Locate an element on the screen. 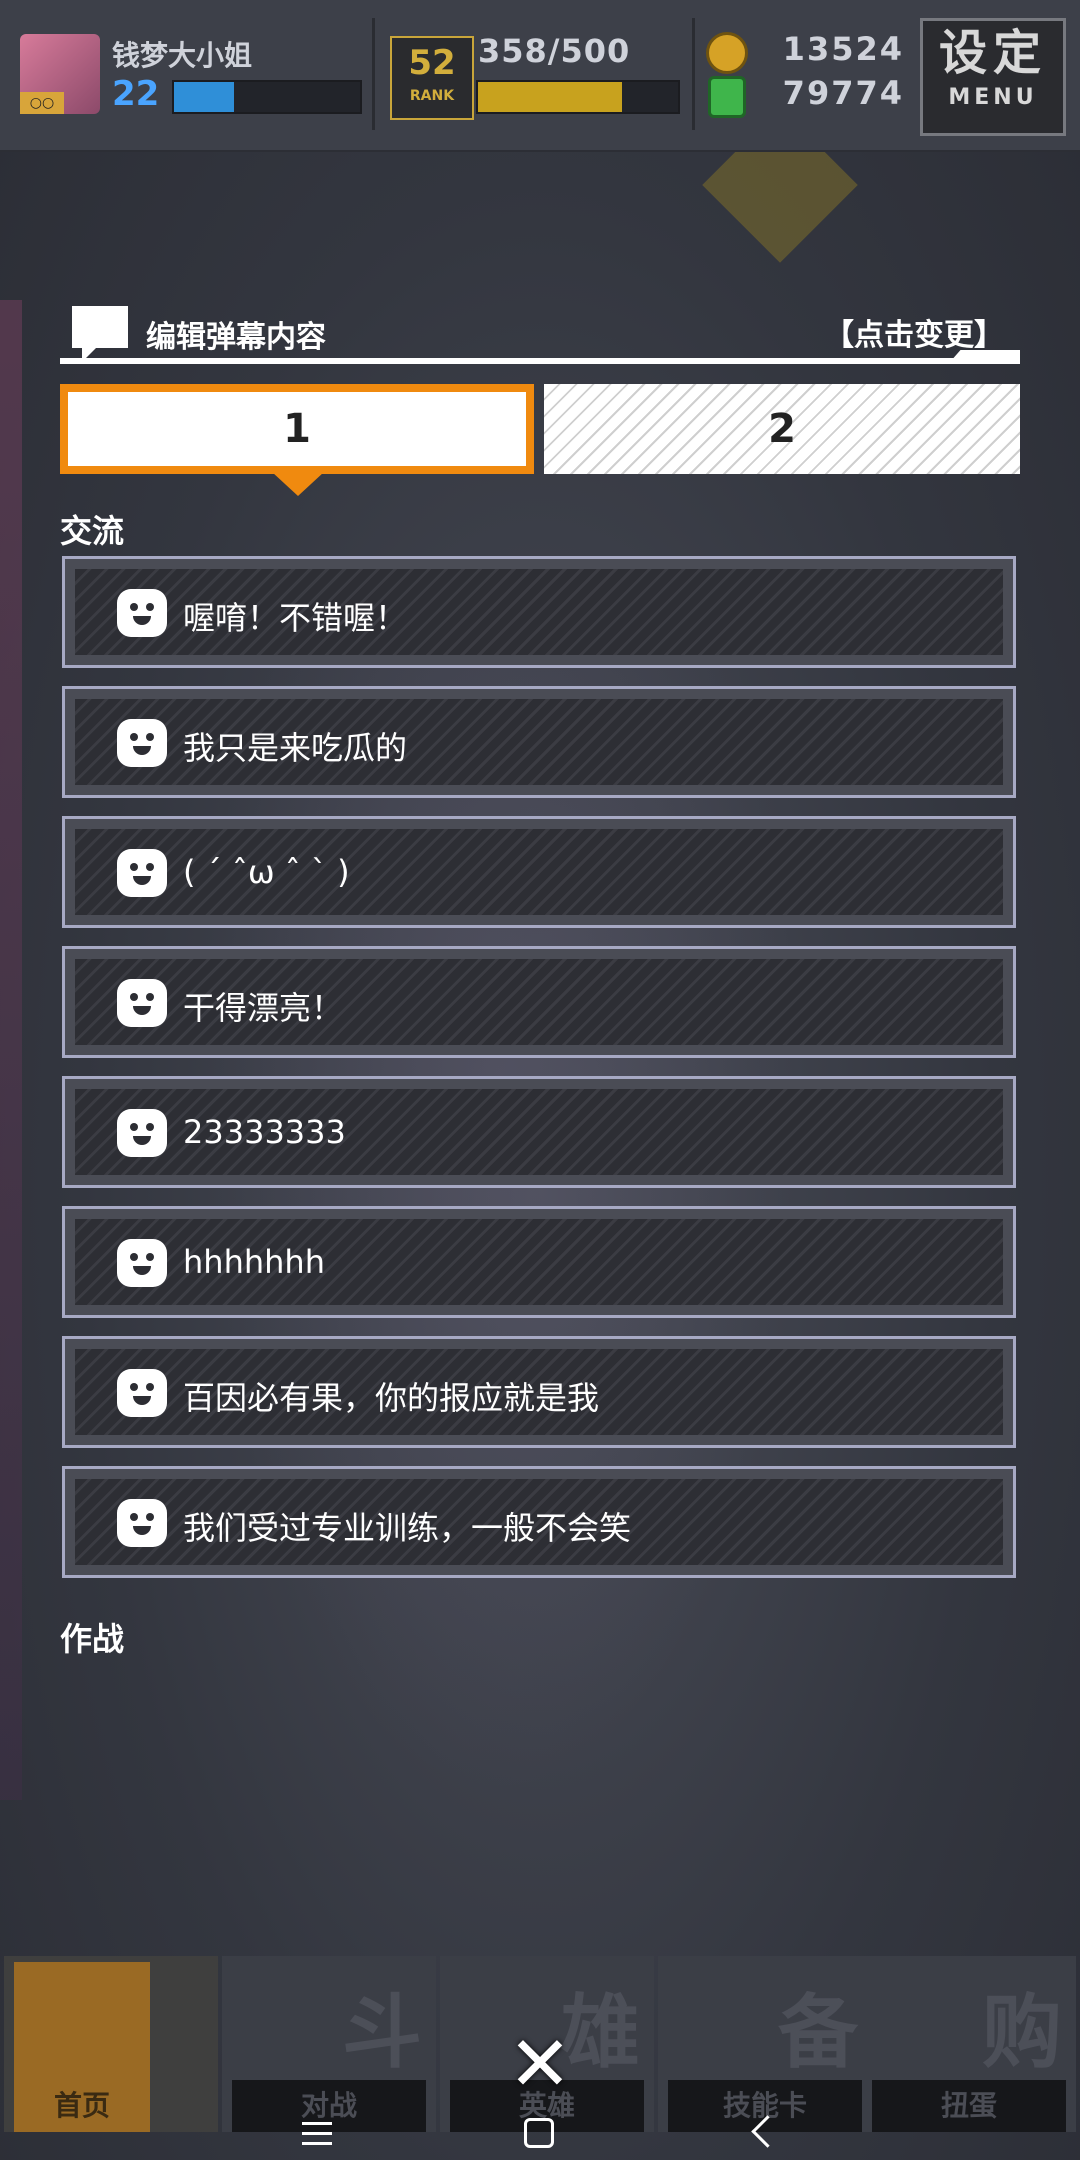  phrase-item: 百因必有果，你的报应就是我 is located at coordinates (539, 1392).